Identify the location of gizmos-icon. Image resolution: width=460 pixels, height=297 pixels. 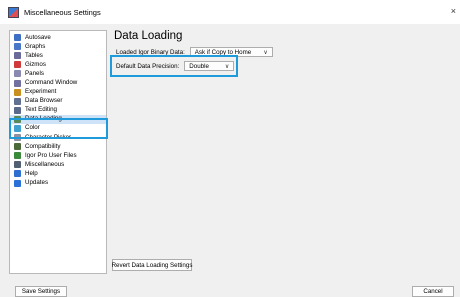
(17, 65).